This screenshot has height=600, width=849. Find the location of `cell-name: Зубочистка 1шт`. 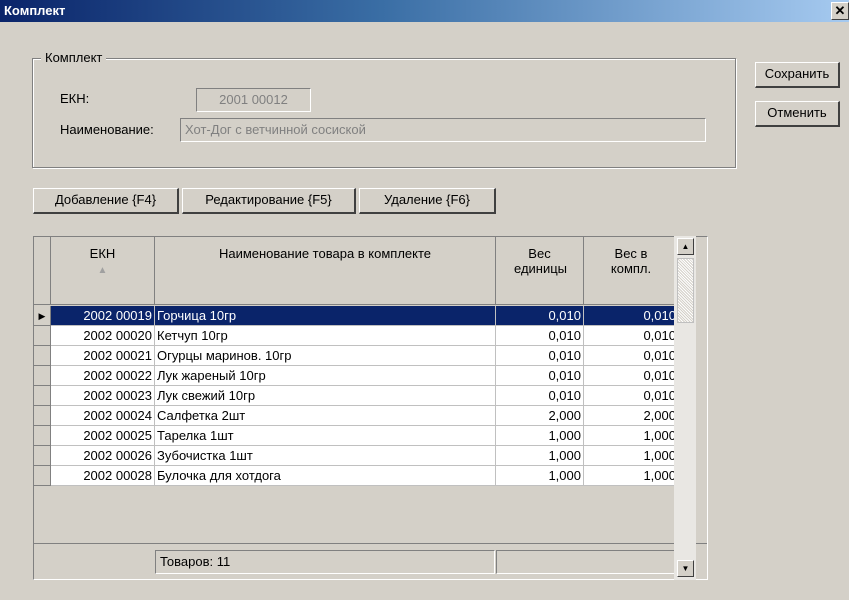

cell-name: Зубочистка 1шт is located at coordinates (325, 456).